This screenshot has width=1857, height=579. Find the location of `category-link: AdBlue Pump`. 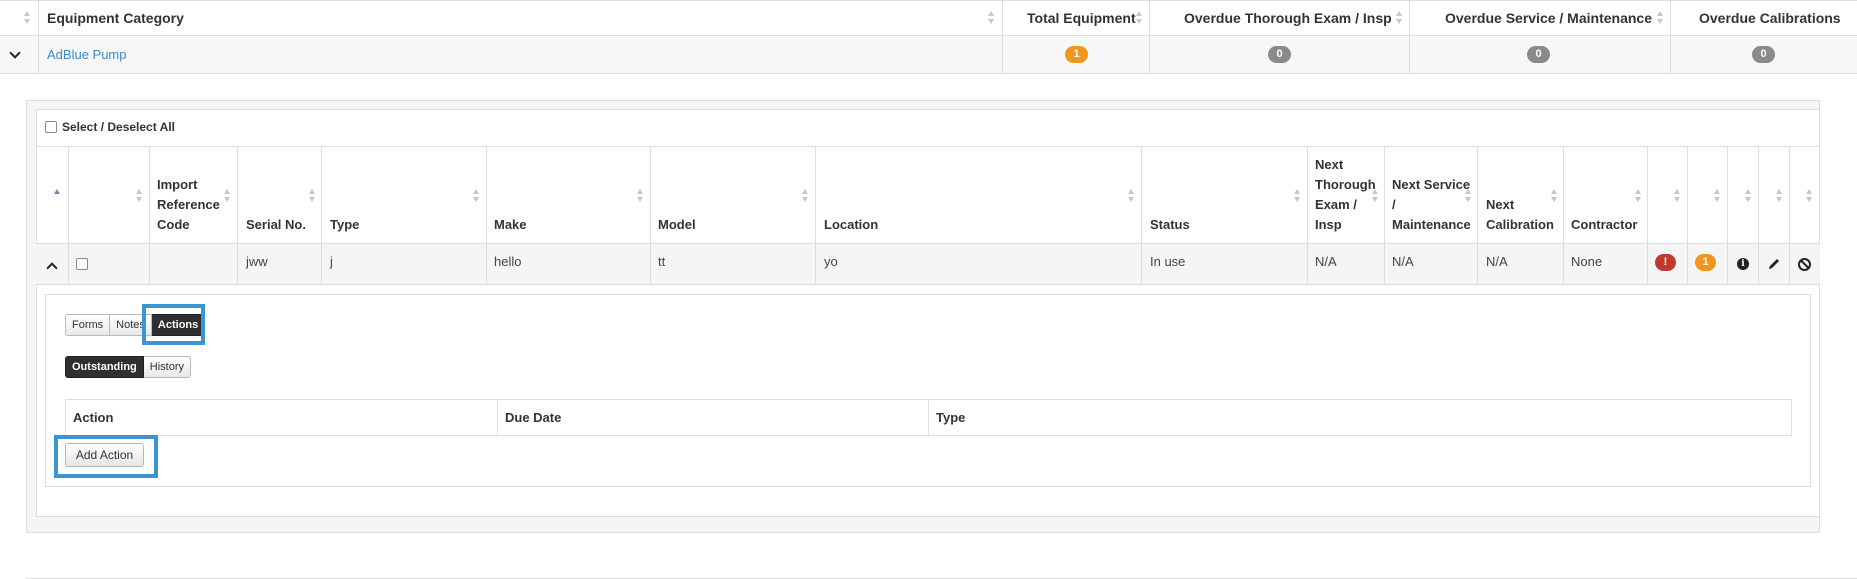

category-link: AdBlue Pump is located at coordinates (87, 54).